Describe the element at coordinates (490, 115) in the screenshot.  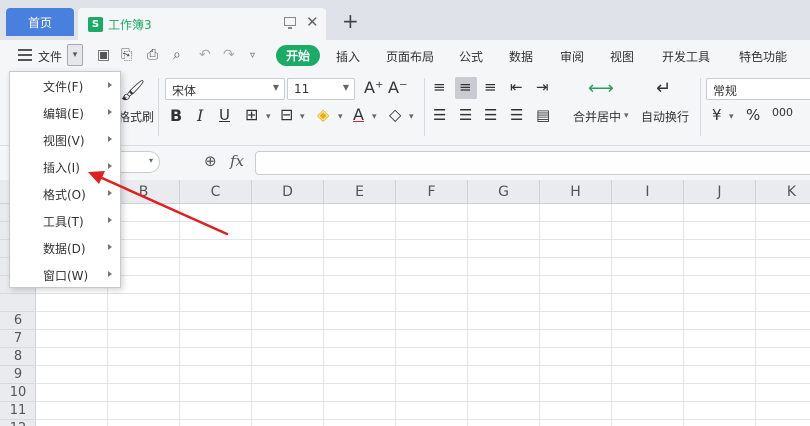
I see `align-right-icon: ☰` at that location.